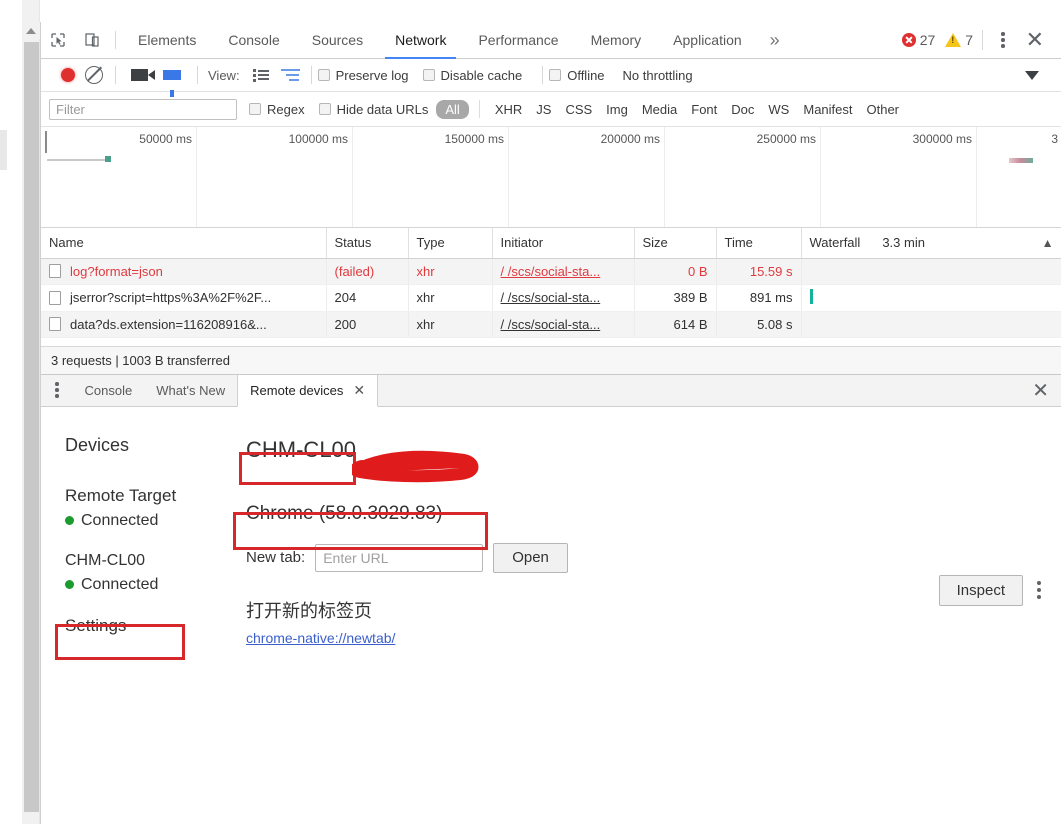 The image size is (1061, 824). Describe the element at coordinates (94, 75) in the screenshot. I see `clear-icon` at that location.